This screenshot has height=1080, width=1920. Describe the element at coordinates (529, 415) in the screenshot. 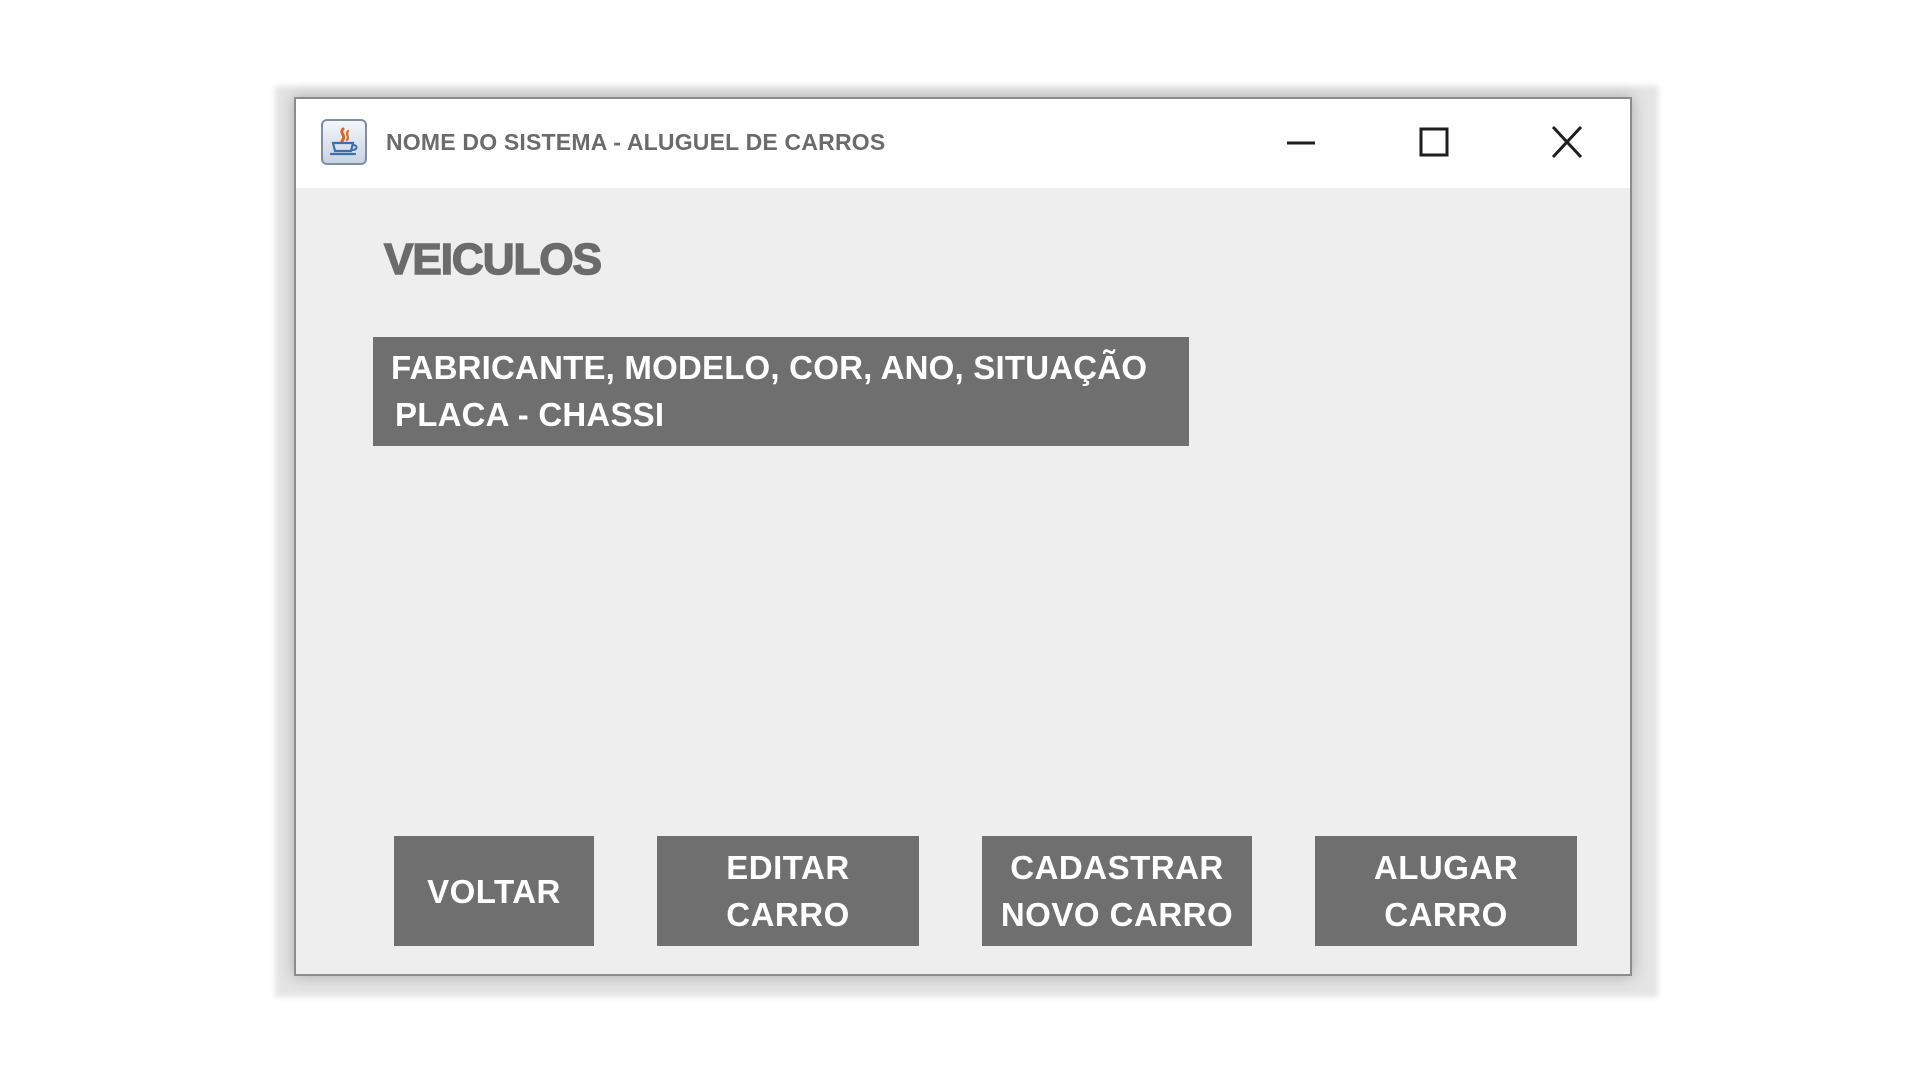

I see `list-item: PLACA - CHASSI` at that location.